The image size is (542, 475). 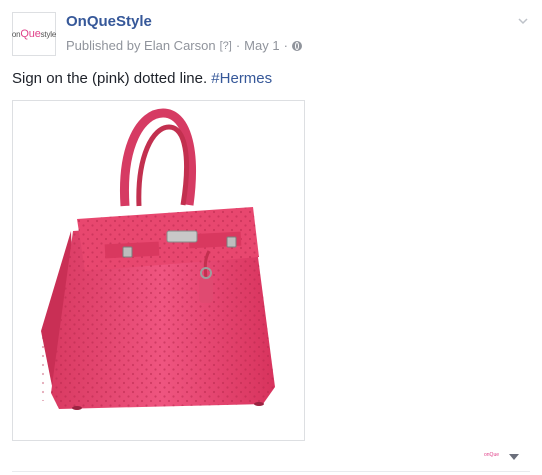 I want to click on caret-down-icon, so click(x=514, y=457).